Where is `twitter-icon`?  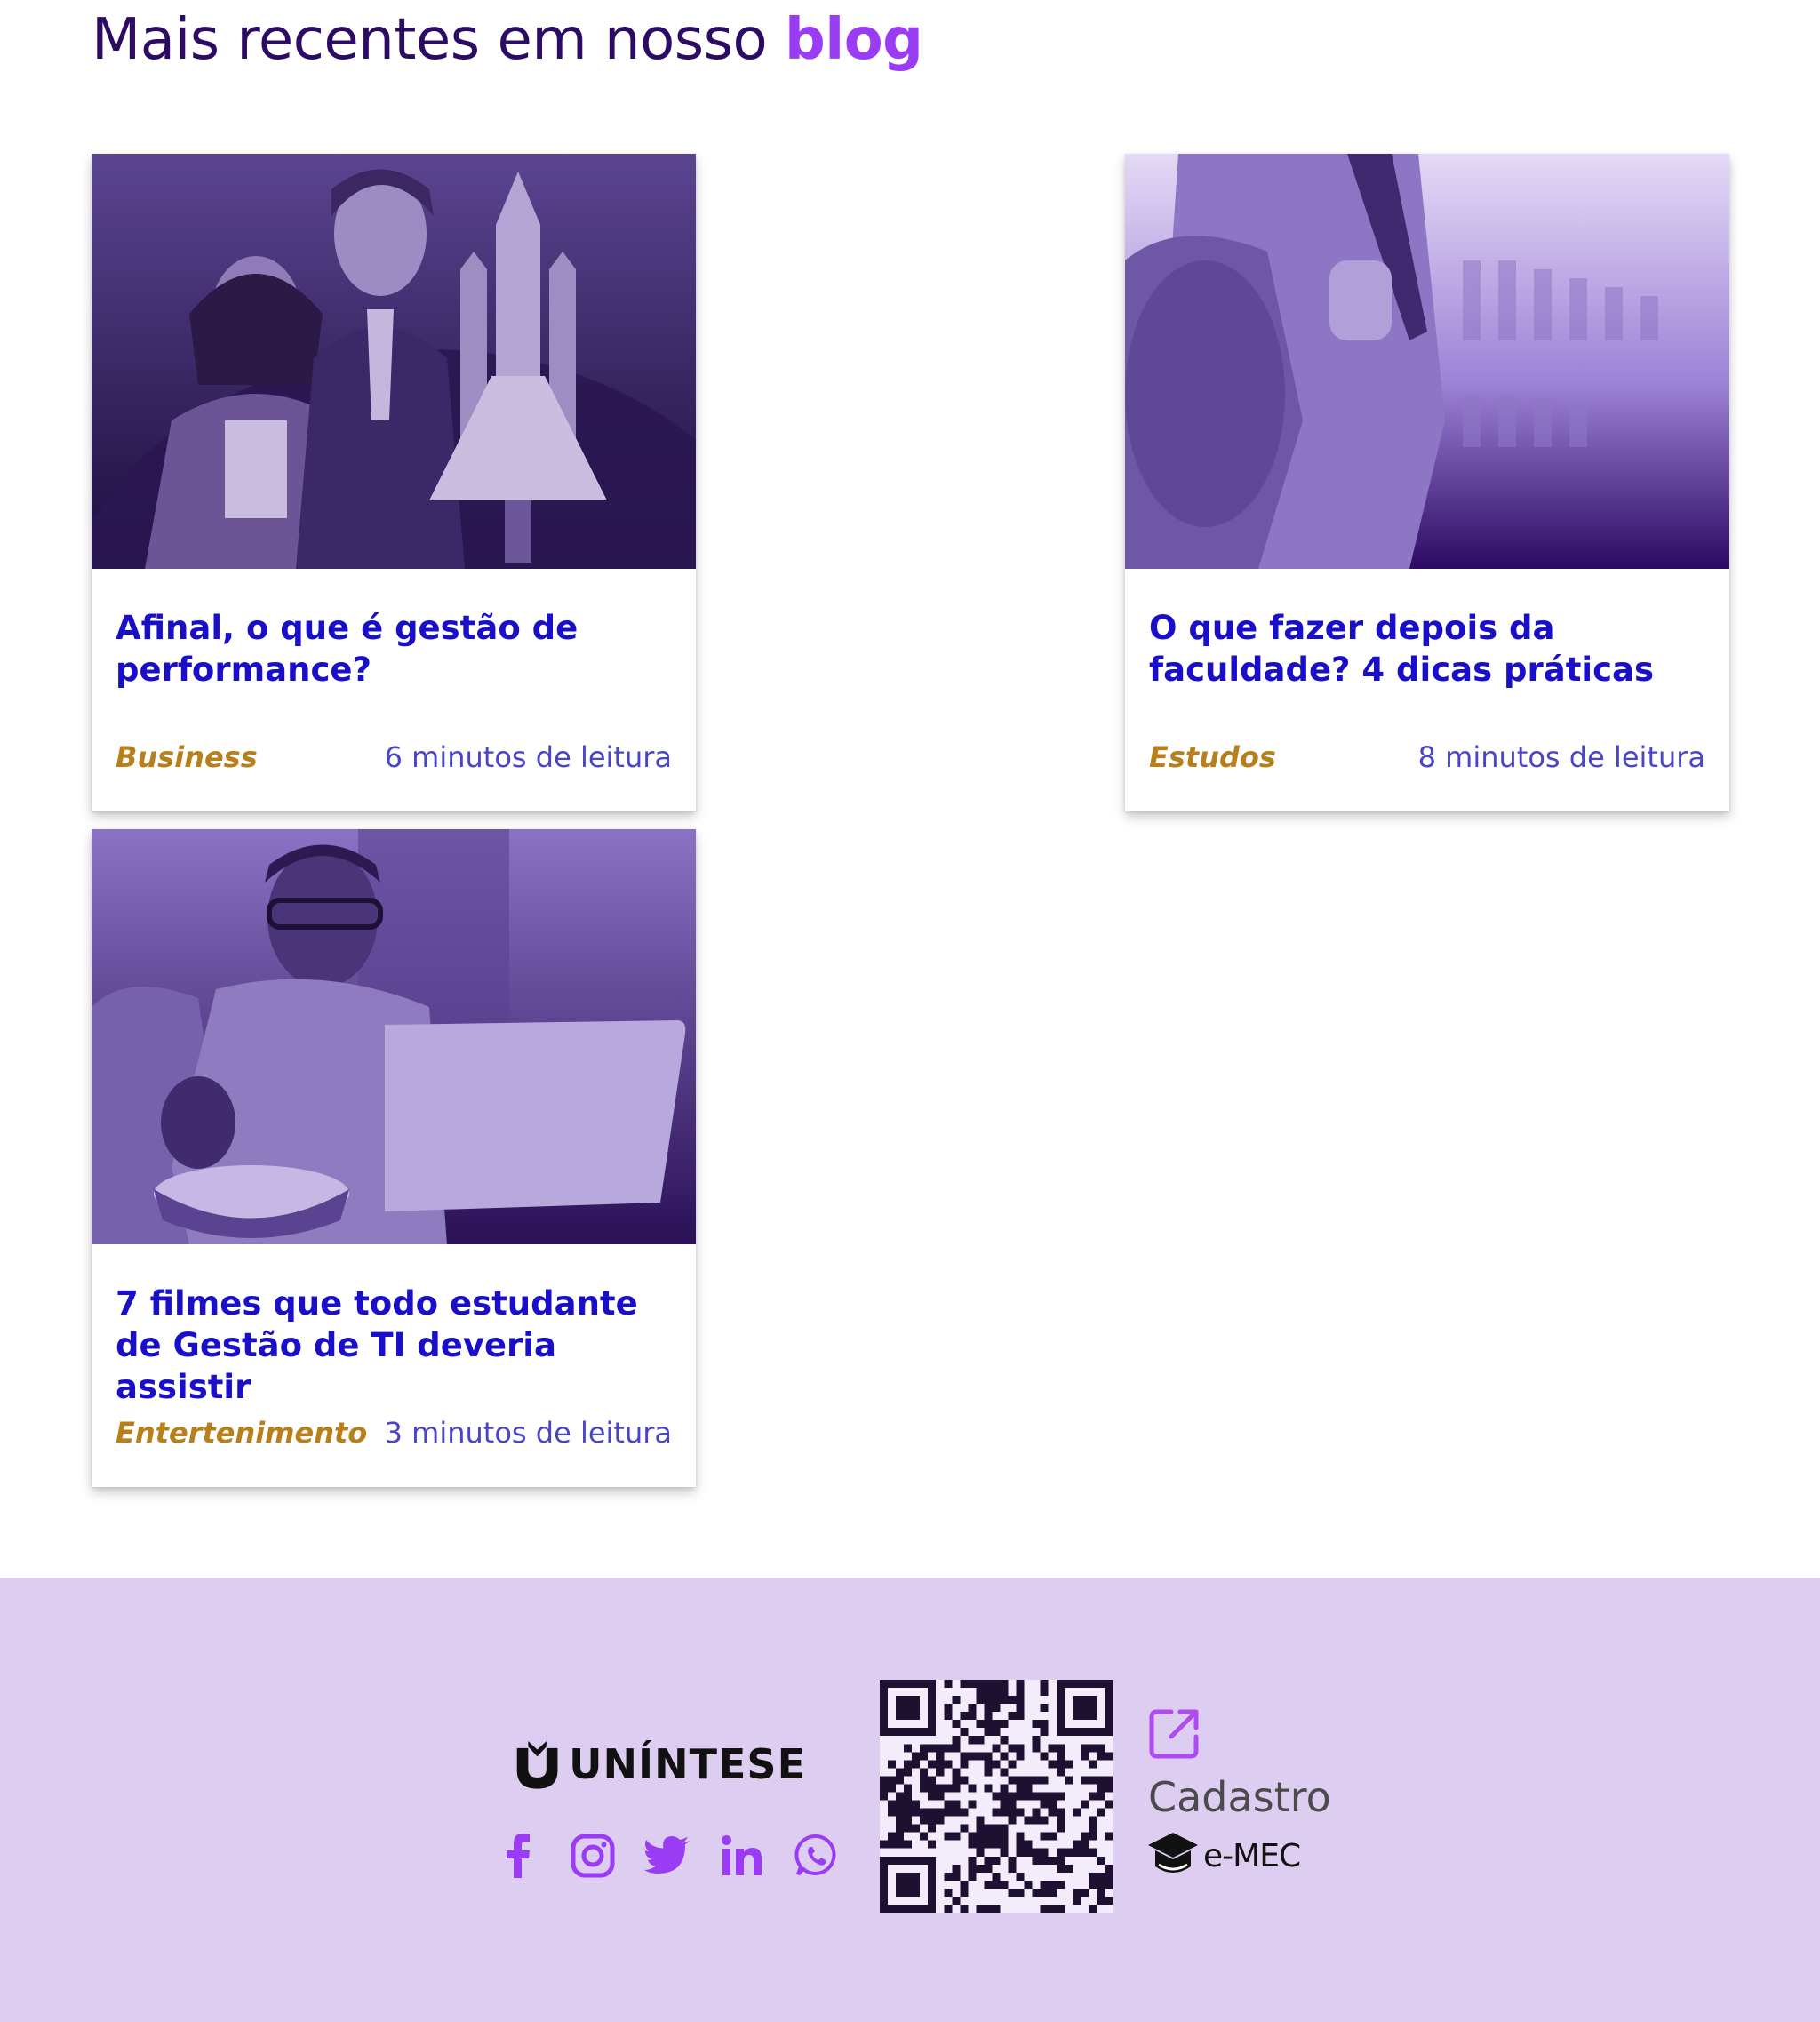
twitter-icon is located at coordinates (667, 1856).